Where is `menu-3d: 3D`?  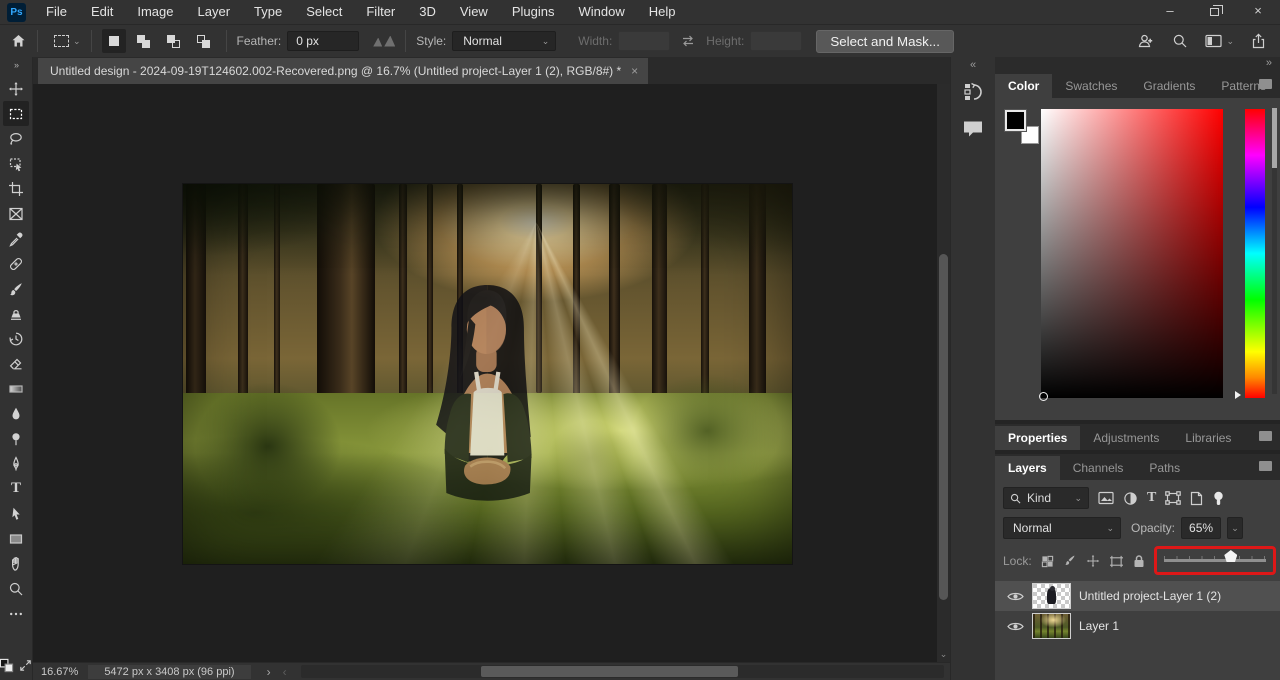
menu-3d: 3D is located at coordinates (427, 12).